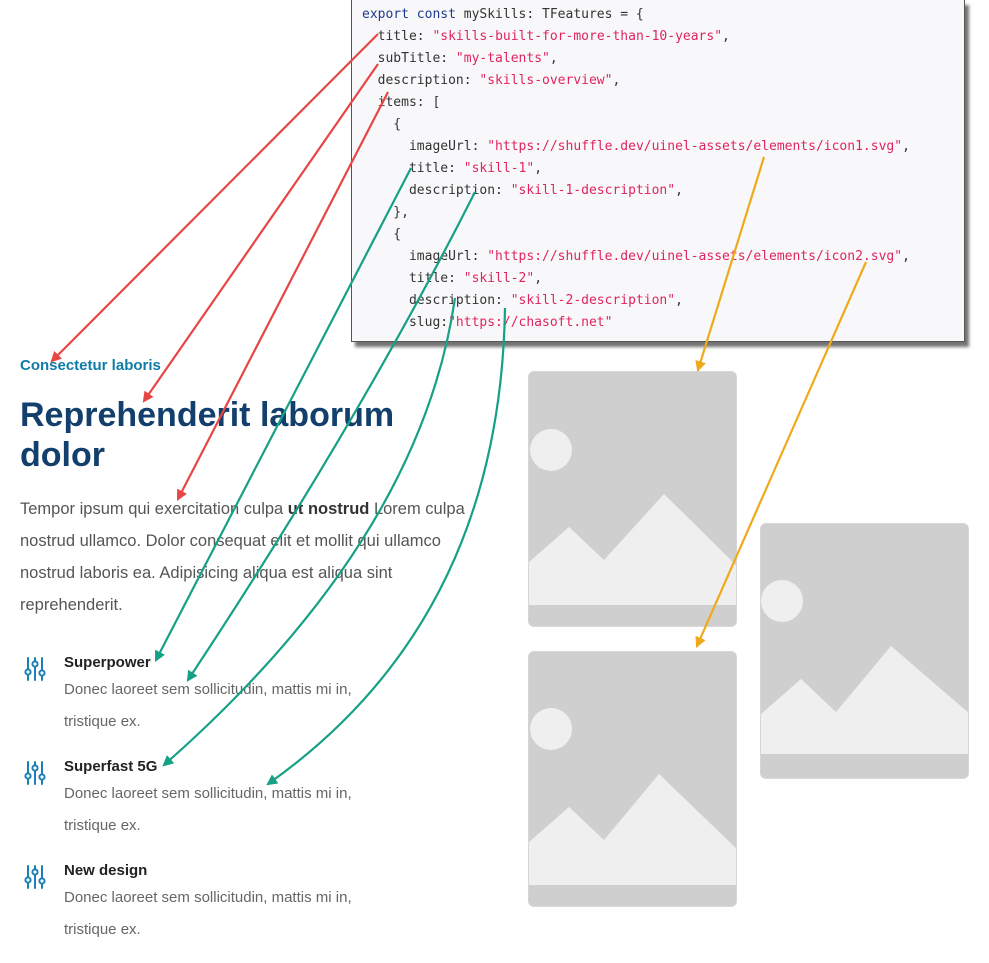  Describe the element at coordinates (499, 278) in the screenshot. I see `code-token: "skill-2"` at that location.